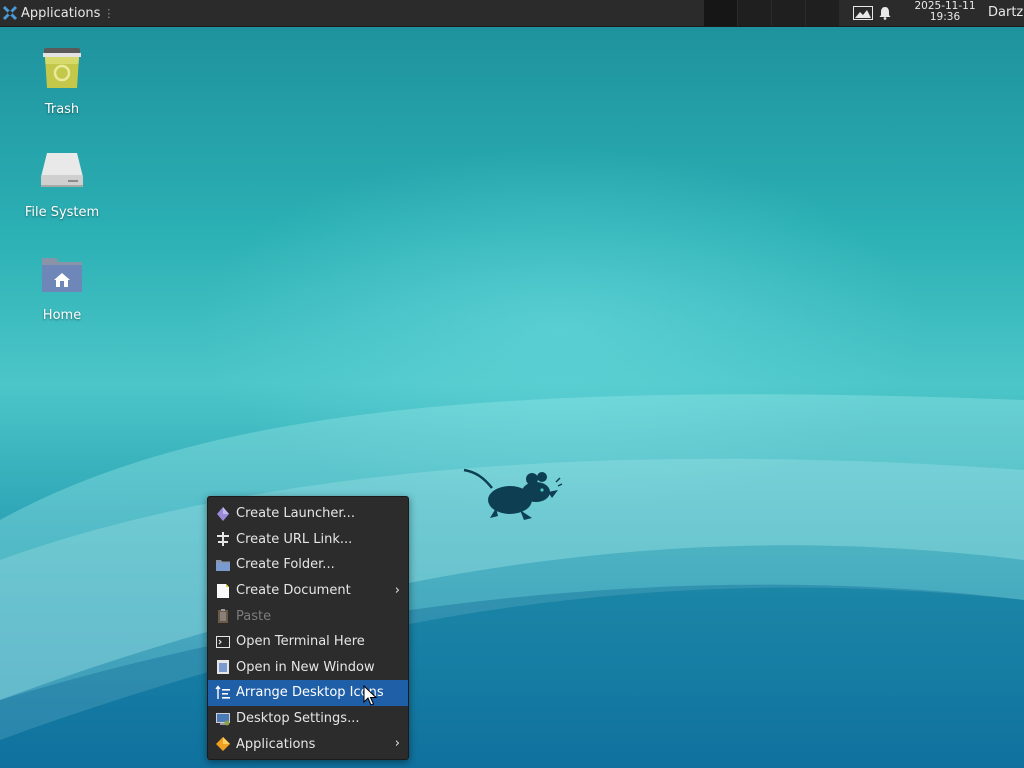 This screenshot has height=768, width=1024. Describe the element at coordinates (223, 539) in the screenshot. I see `link-icon` at that location.